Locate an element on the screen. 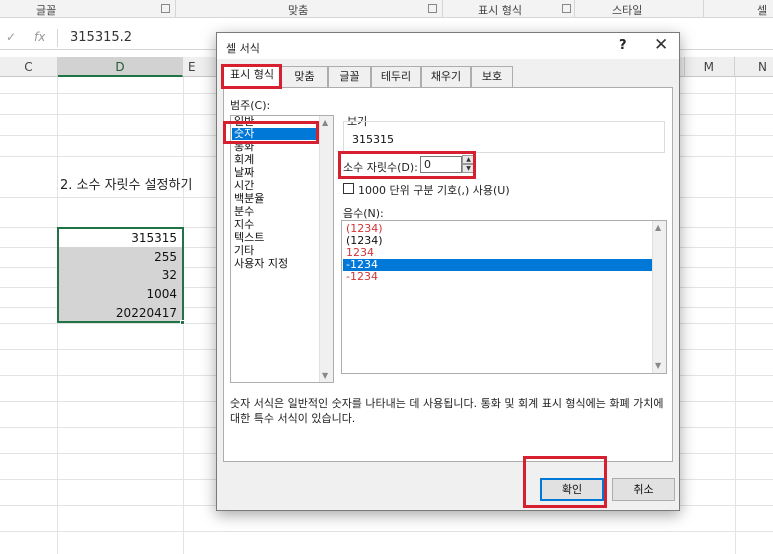 The height and width of the screenshot is (554, 773). ribbon-group-number: 표시 형식 is located at coordinates (500, 10).